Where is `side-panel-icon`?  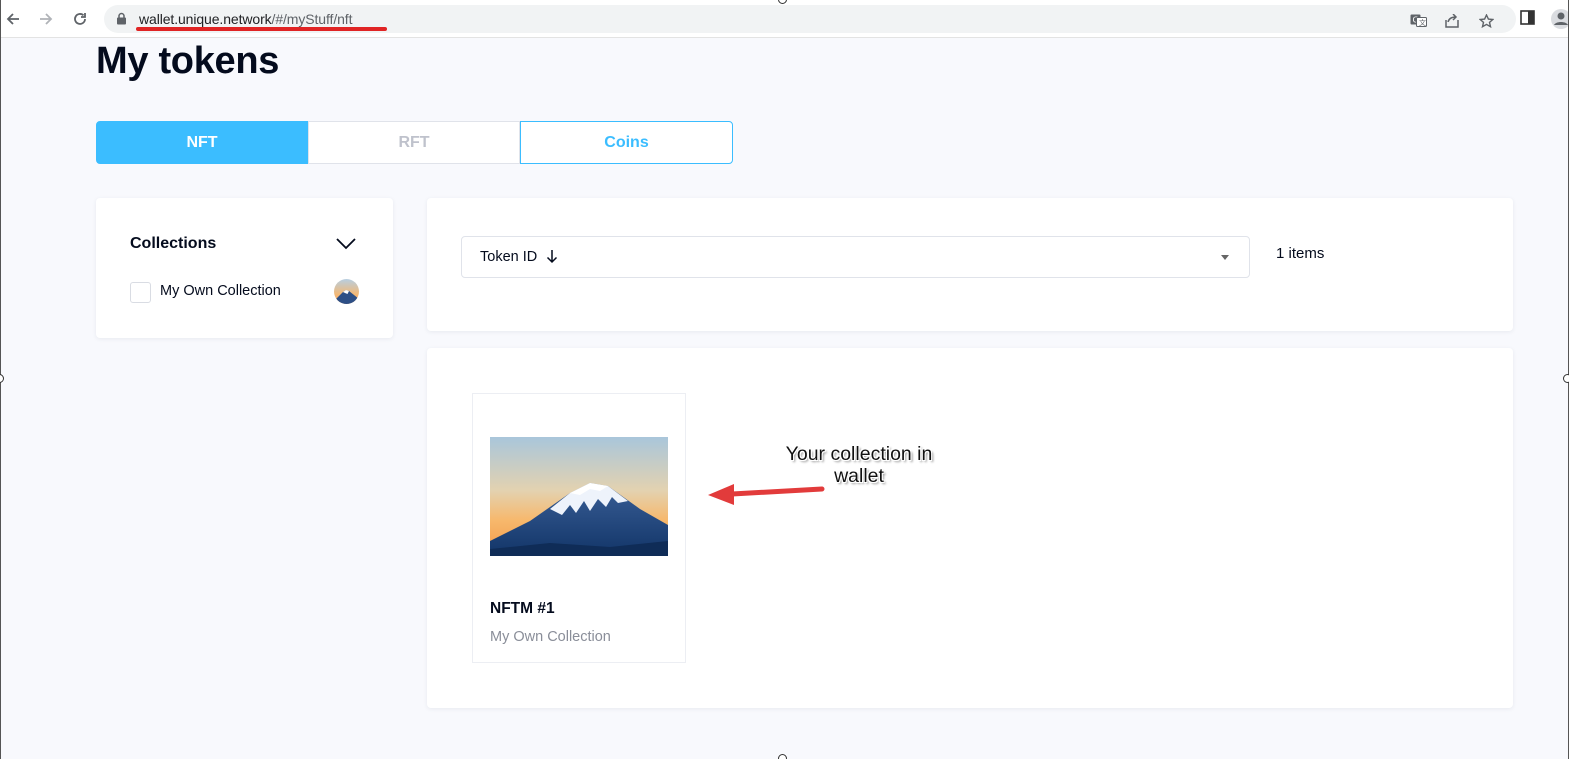 side-panel-icon is located at coordinates (1527, 20).